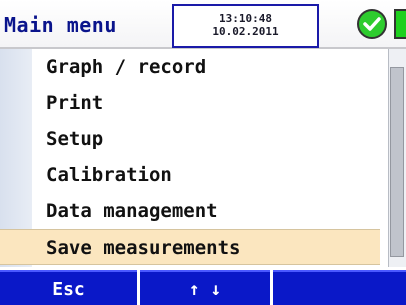 The image size is (406, 305). Describe the element at coordinates (190, 211) in the screenshot. I see `menu-item-data-management: Data management` at that location.